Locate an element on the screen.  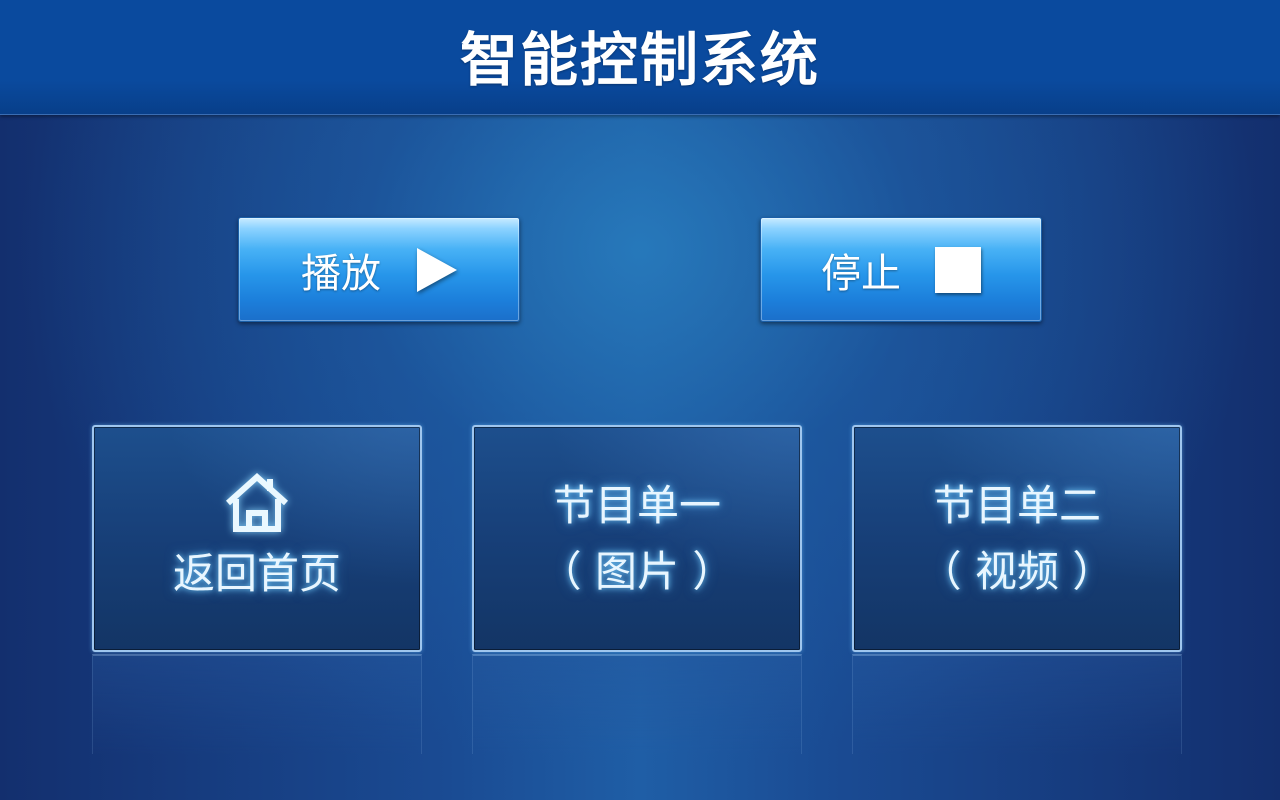
program-two-reflection is located at coordinates (1017, 704).